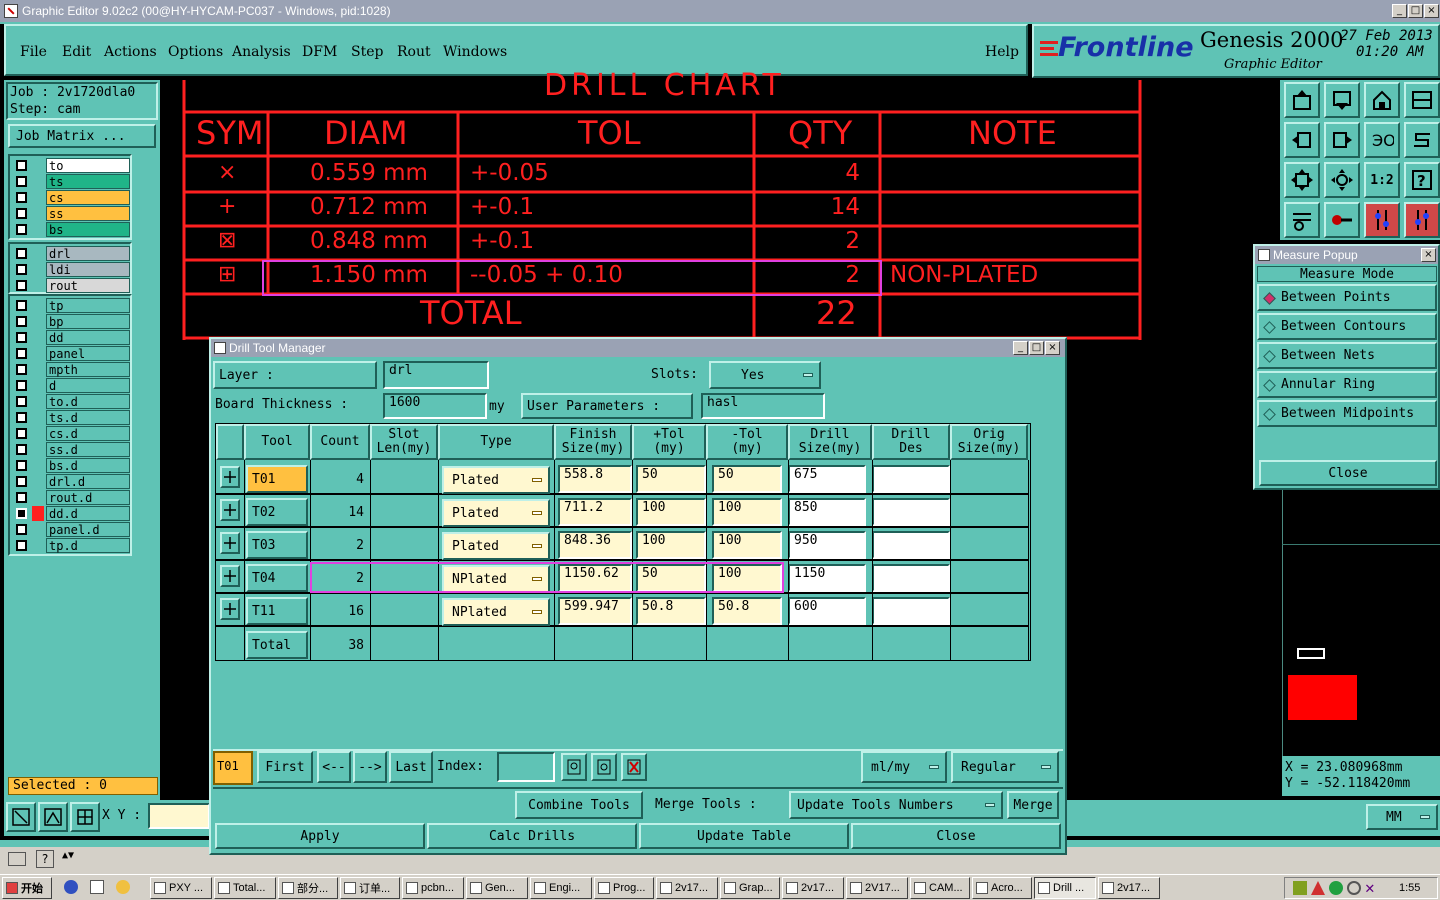 The image size is (1440, 900). What do you see at coordinates (76, 52) in the screenshot?
I see `menu-edit: Edit` at bounding box center [76, 52].